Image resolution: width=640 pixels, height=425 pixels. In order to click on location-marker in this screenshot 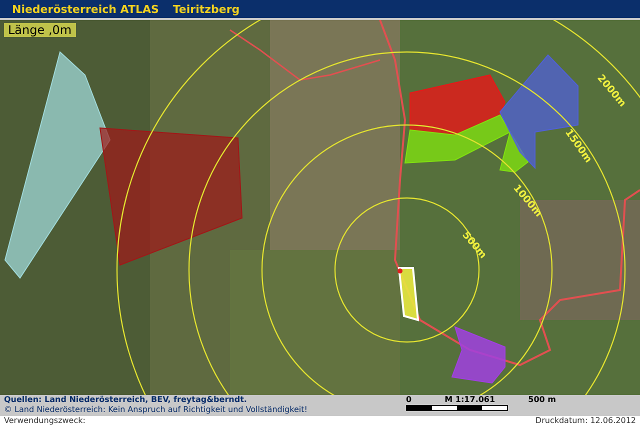, I will do `click(400, 271)`.